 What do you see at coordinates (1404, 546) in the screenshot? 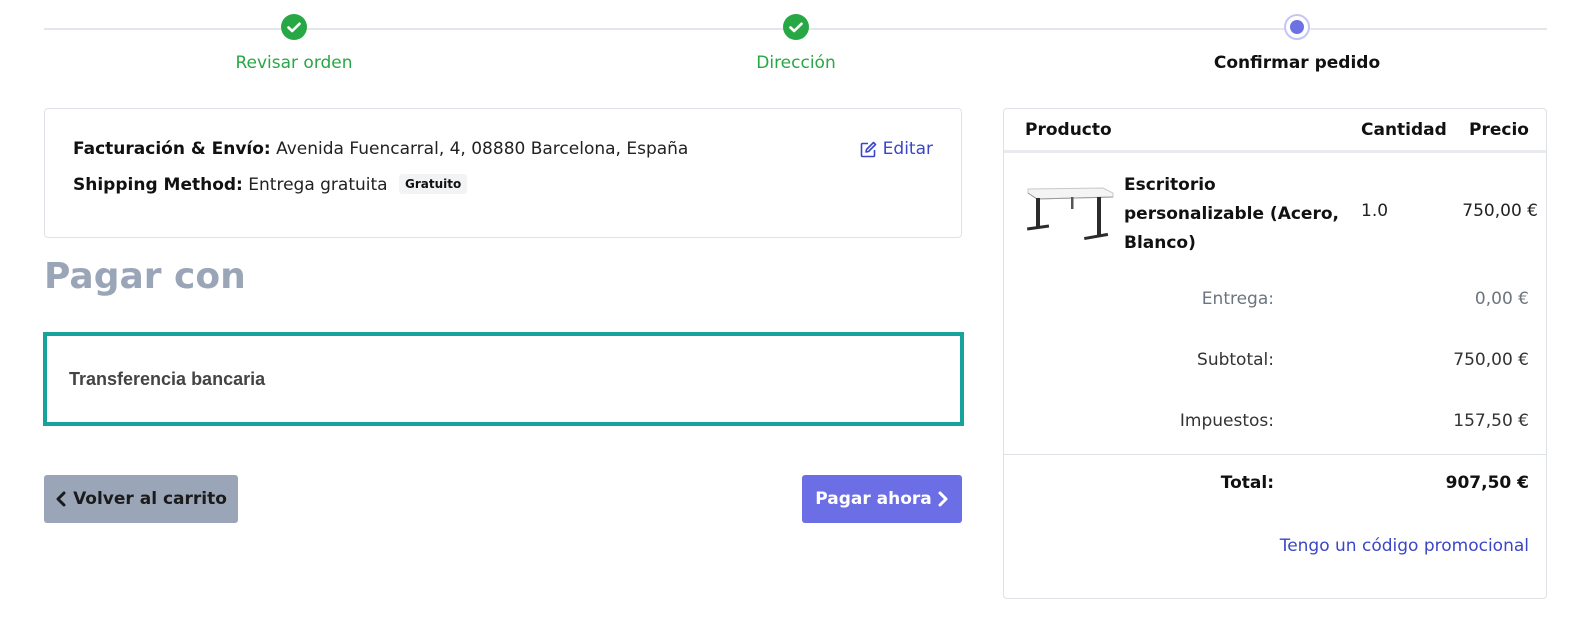
I see `promo-code-link: Tengo un código promocional` at bounding box center [1404, 546].